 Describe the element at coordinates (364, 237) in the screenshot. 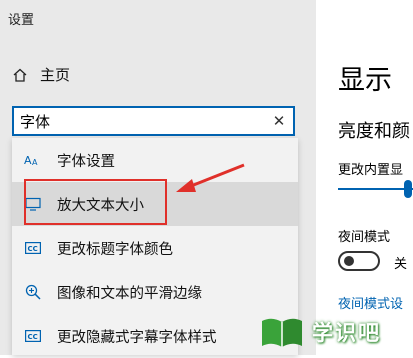

I see `night-mode-label: 夜间模式` at that location.